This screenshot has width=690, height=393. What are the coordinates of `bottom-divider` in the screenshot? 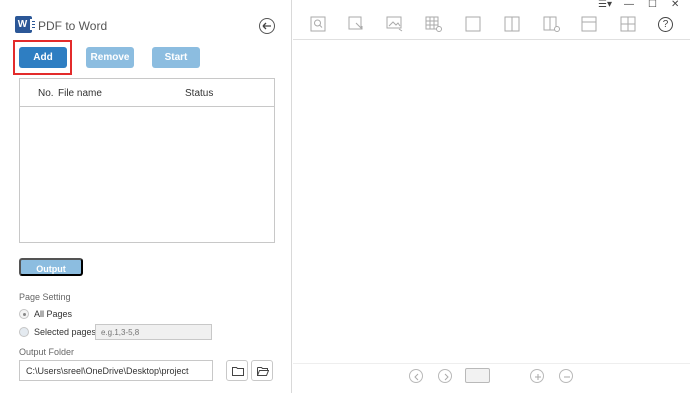 It's located at (491, 363).